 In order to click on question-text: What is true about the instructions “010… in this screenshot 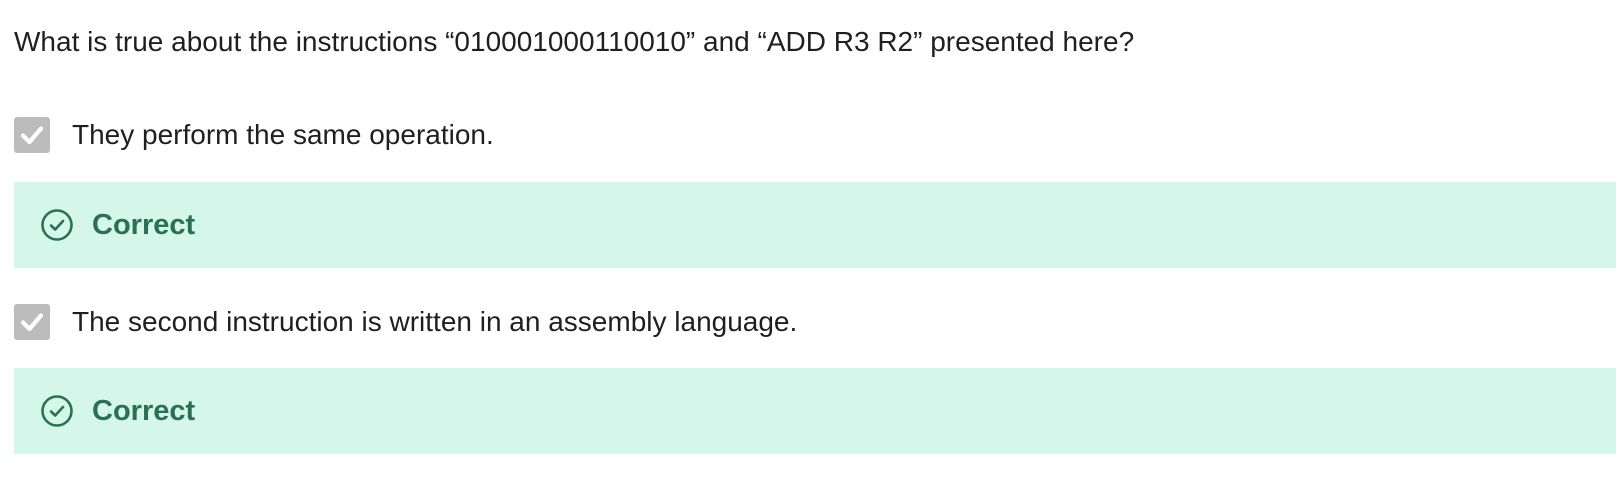, I will do `click(574, 41)`.